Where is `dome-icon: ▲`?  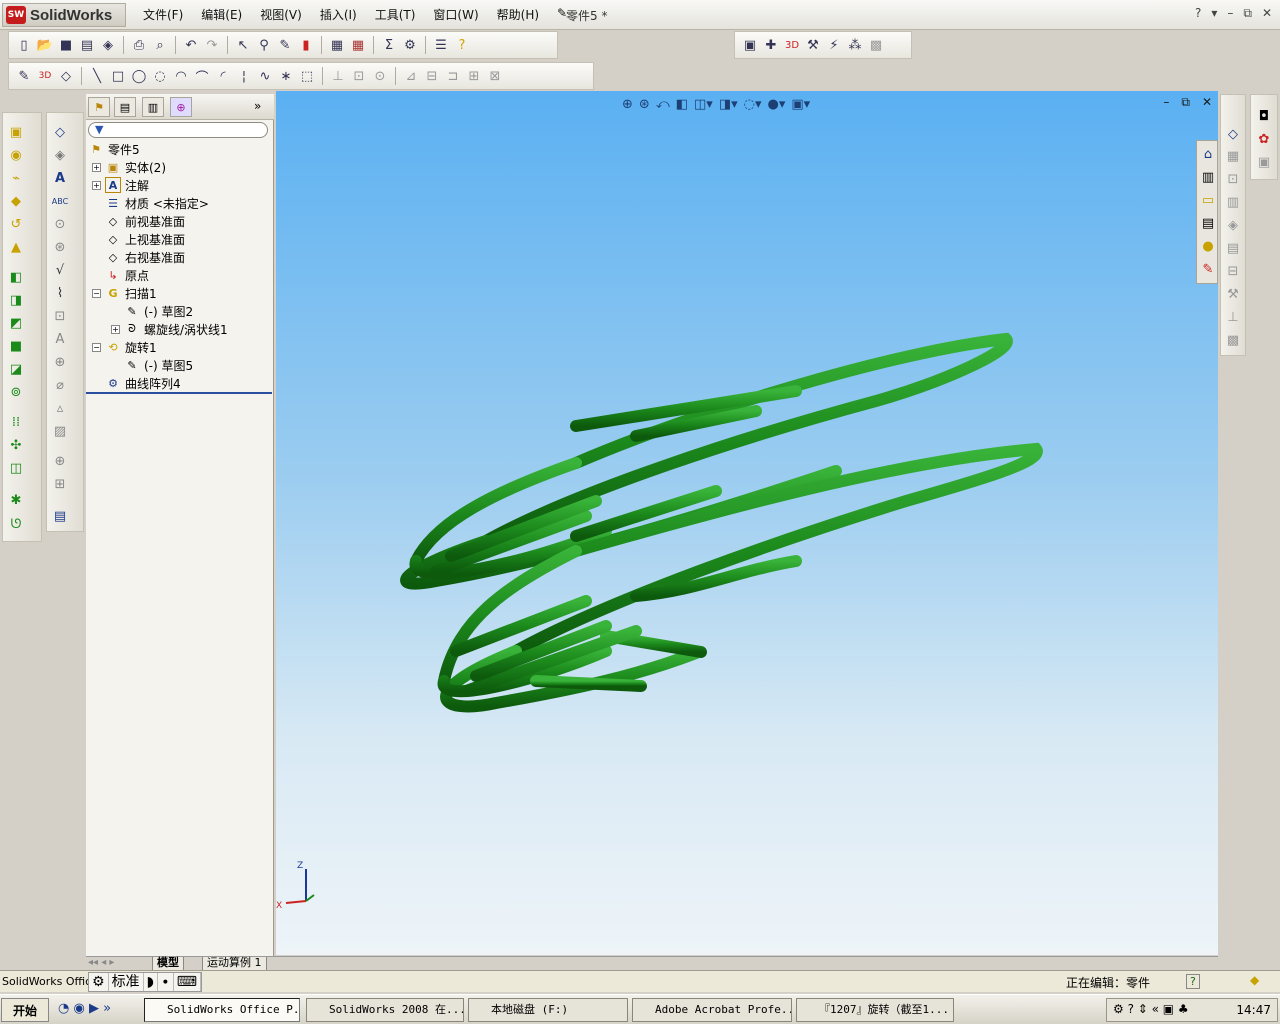
dome-icon: ▲ is located at coordinates (16, 247).